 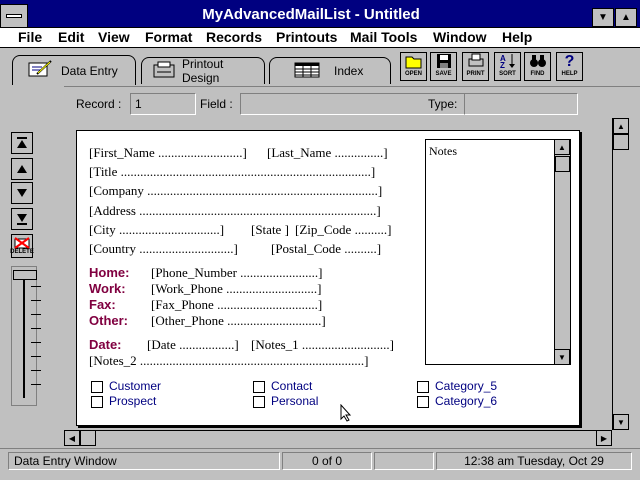 I want to click on menu-format: Format, so click(x=168, y=37).